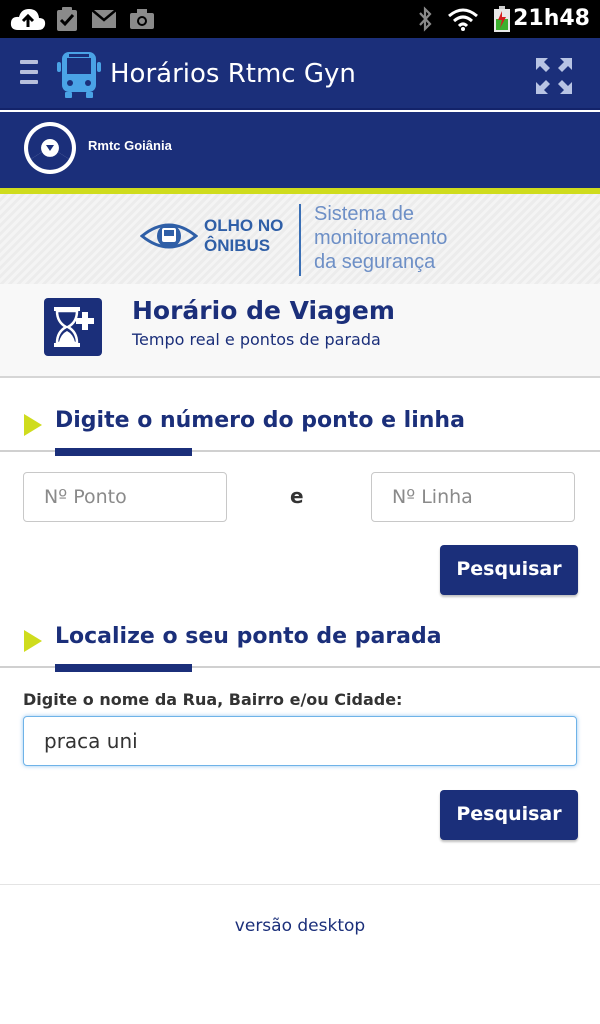 The width and height of the screenshot is (600, 1024). I want to click on and-label: e, so click(297, 496).